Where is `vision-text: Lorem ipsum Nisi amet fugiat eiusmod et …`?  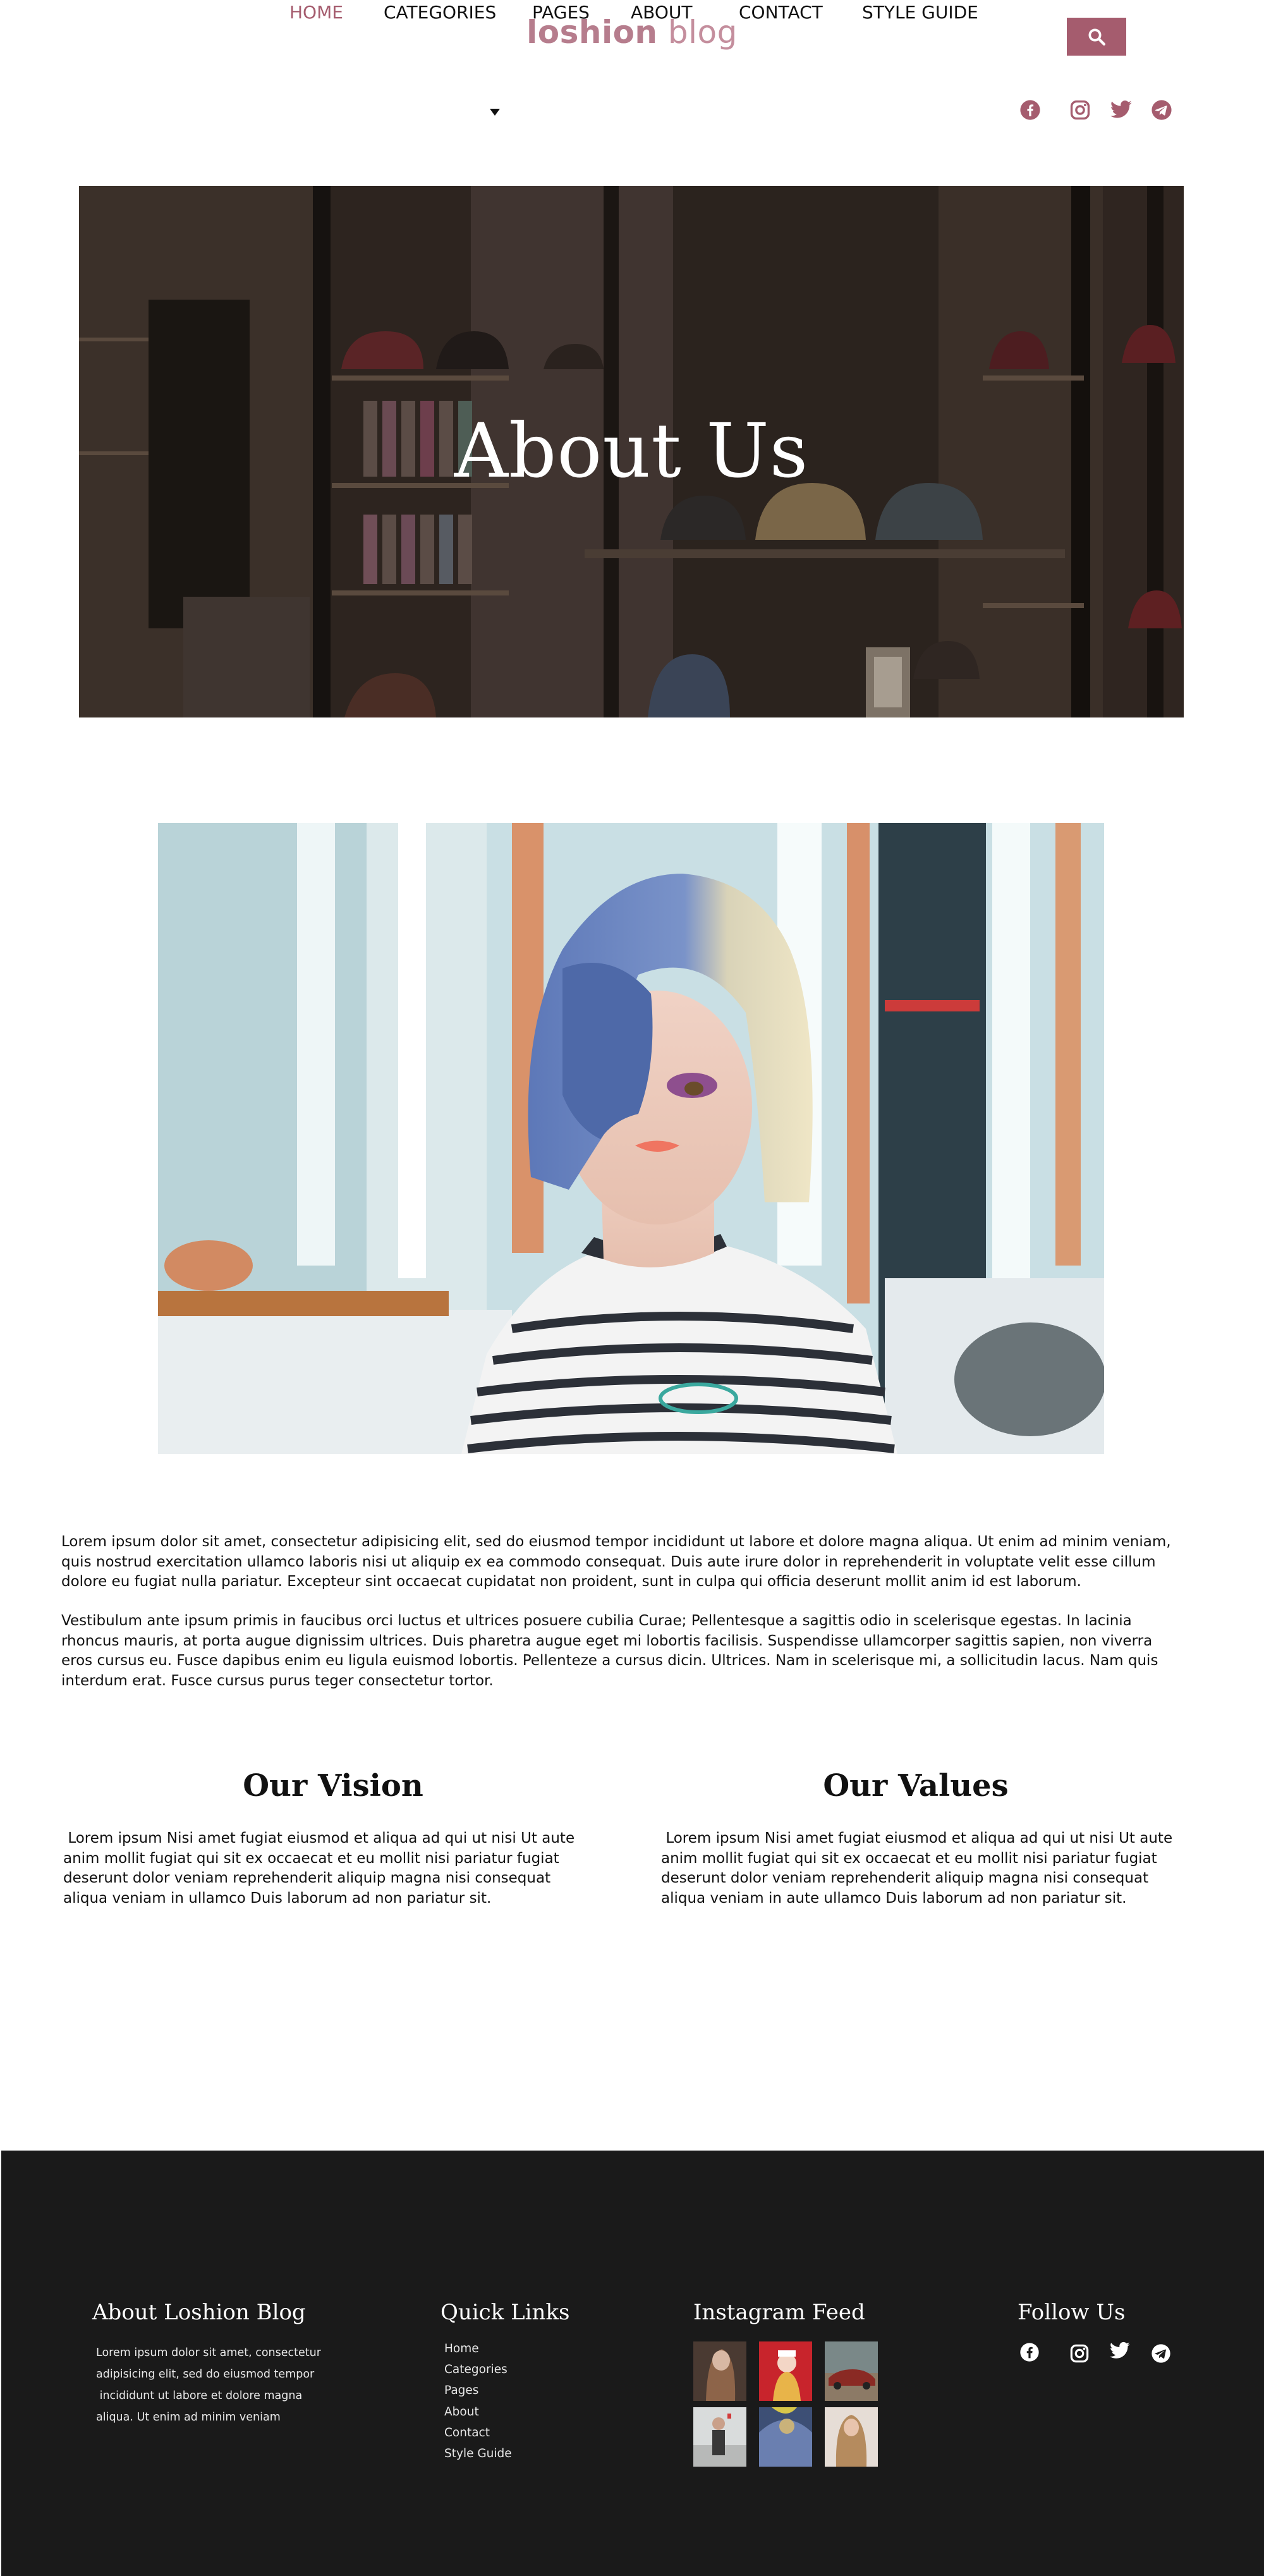
vision-text: Lorem ipsum Nisi amet fugiat eiusmod et … is located at coordinates (321, 1868).